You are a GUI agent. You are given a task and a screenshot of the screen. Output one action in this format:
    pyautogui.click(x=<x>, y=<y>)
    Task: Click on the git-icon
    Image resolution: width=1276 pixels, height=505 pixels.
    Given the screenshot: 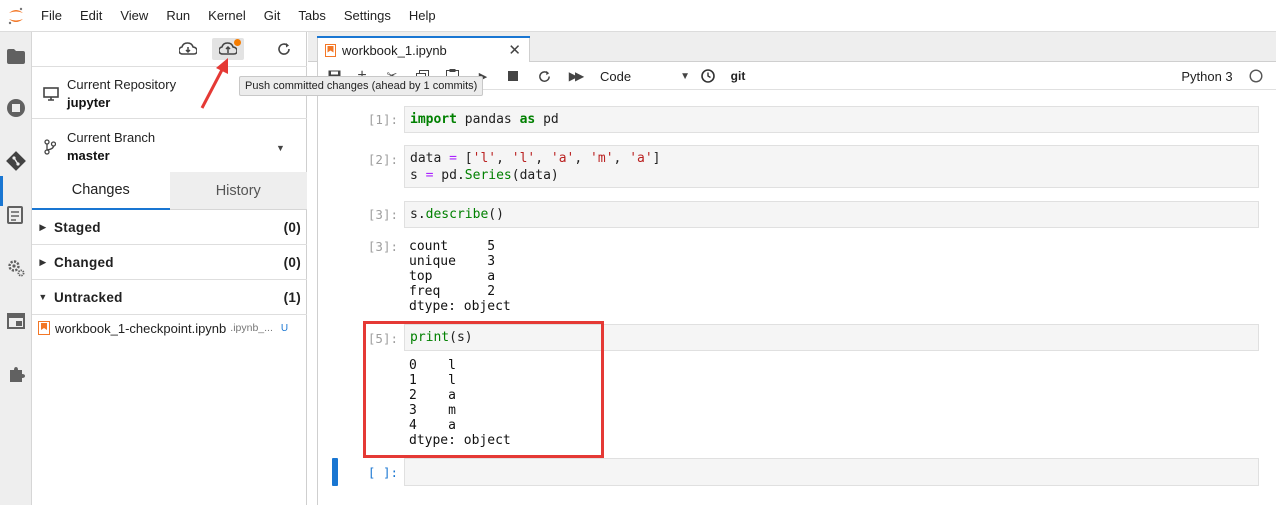 What is the action you would take?
    pyautogui.click(x=16, y=161)
    